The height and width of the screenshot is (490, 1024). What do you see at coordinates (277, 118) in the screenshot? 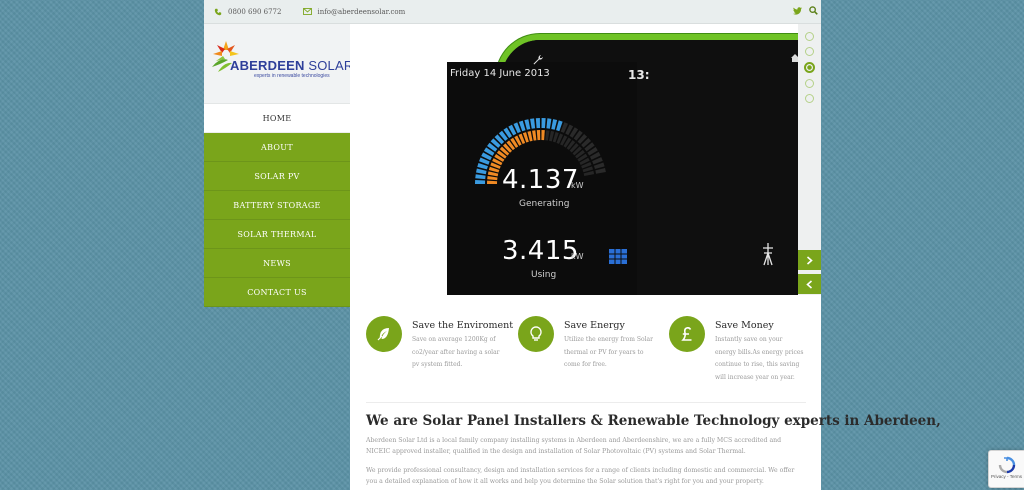
I see `nav-item-home: HOME` at bounding box center [277, 118].